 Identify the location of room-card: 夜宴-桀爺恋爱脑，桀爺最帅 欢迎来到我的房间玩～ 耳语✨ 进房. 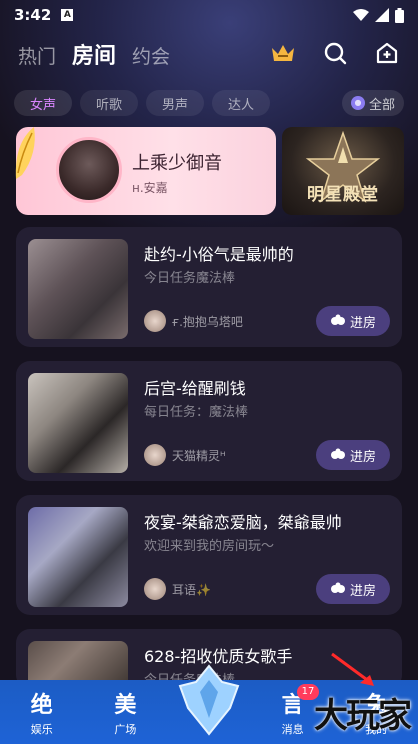
(209, 555).